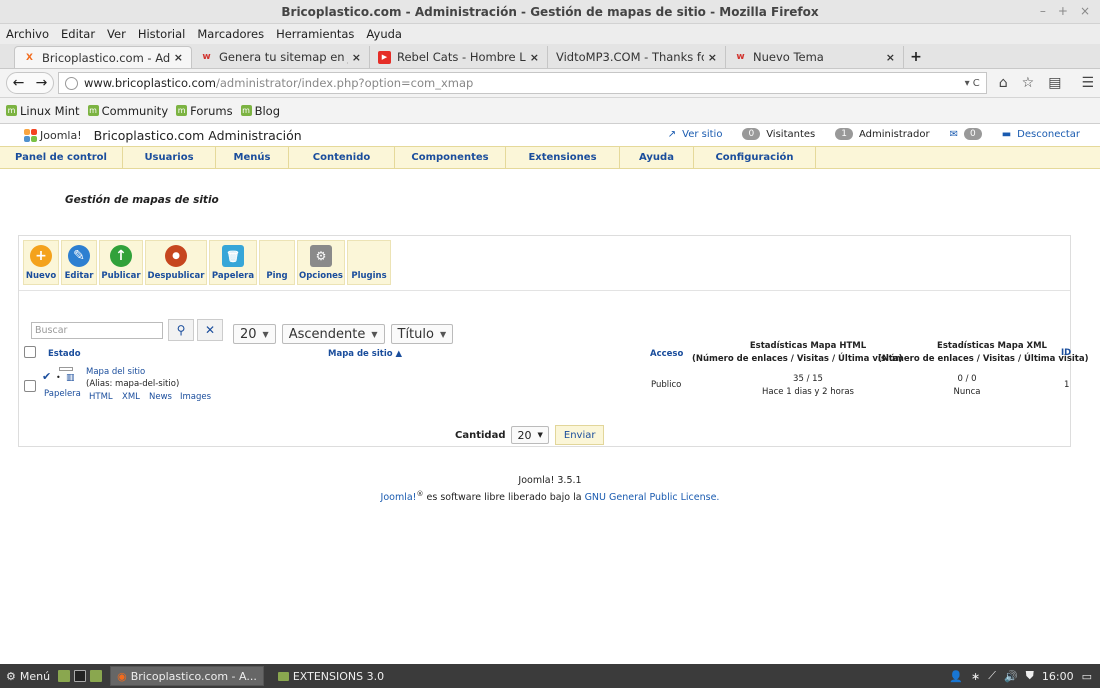  I want to click on col-estado: Estado, so click(64, 354).